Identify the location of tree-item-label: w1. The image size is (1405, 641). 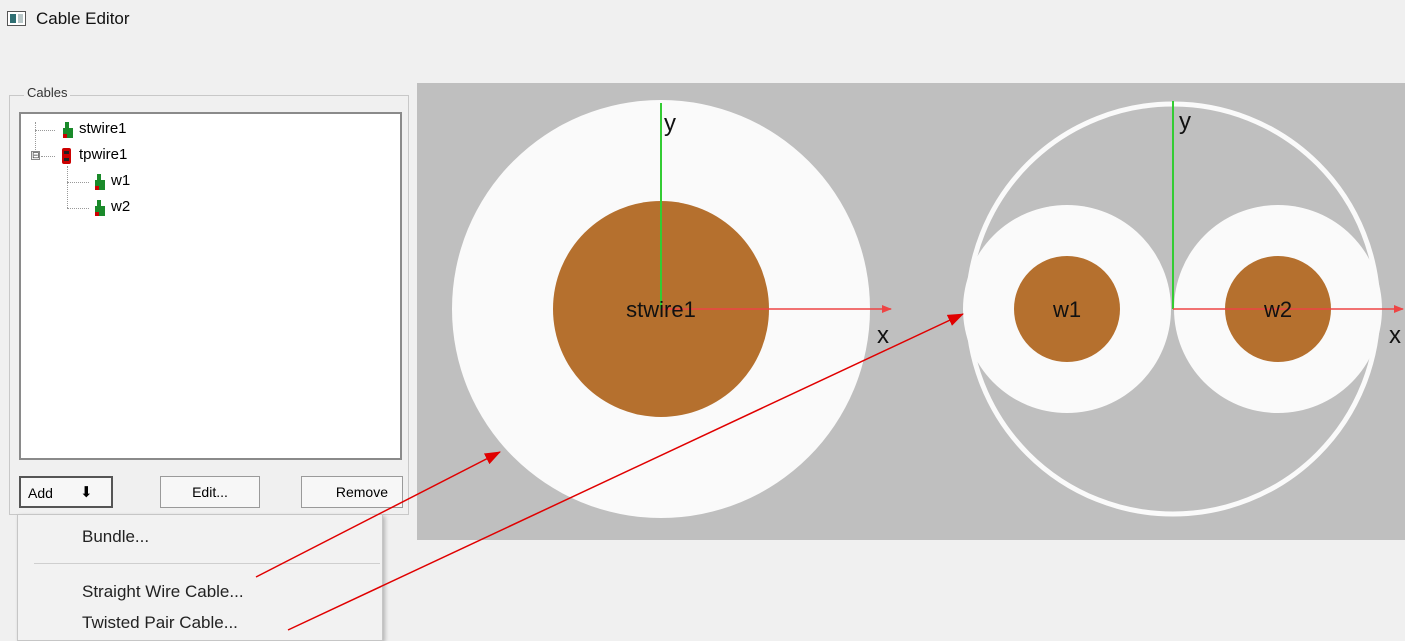
(121, 180).